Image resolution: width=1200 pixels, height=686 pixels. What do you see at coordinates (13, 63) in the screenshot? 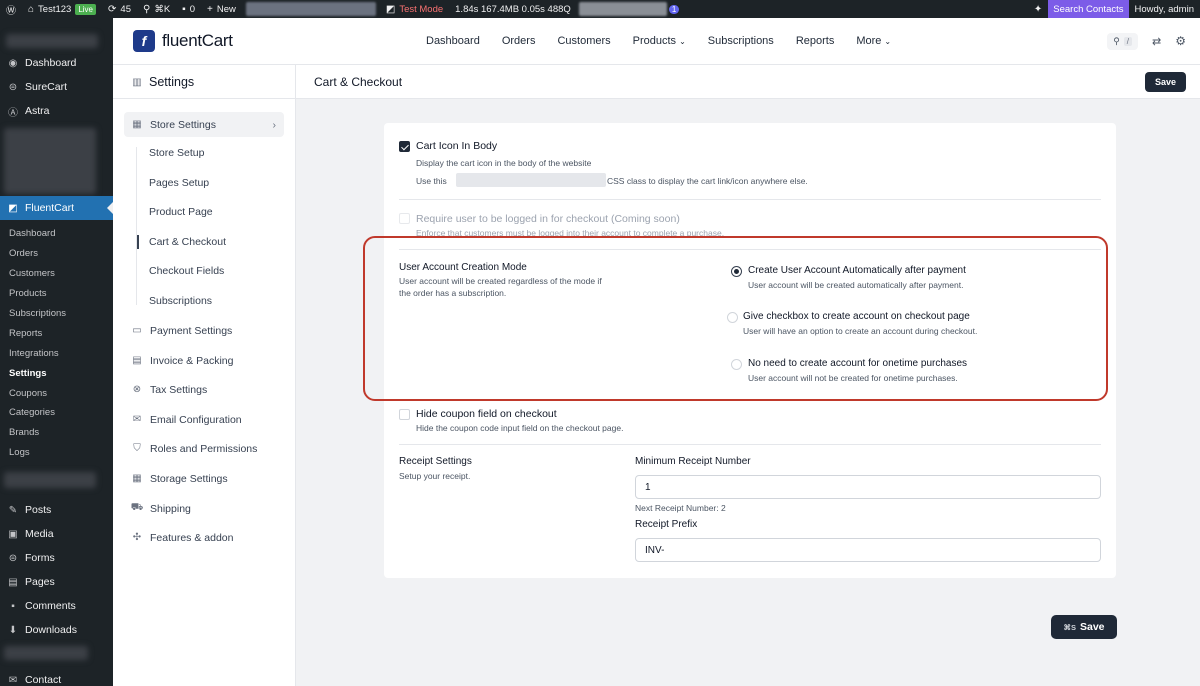
I see `dashboard-icon: ◉` at bounding box center [13, 63].